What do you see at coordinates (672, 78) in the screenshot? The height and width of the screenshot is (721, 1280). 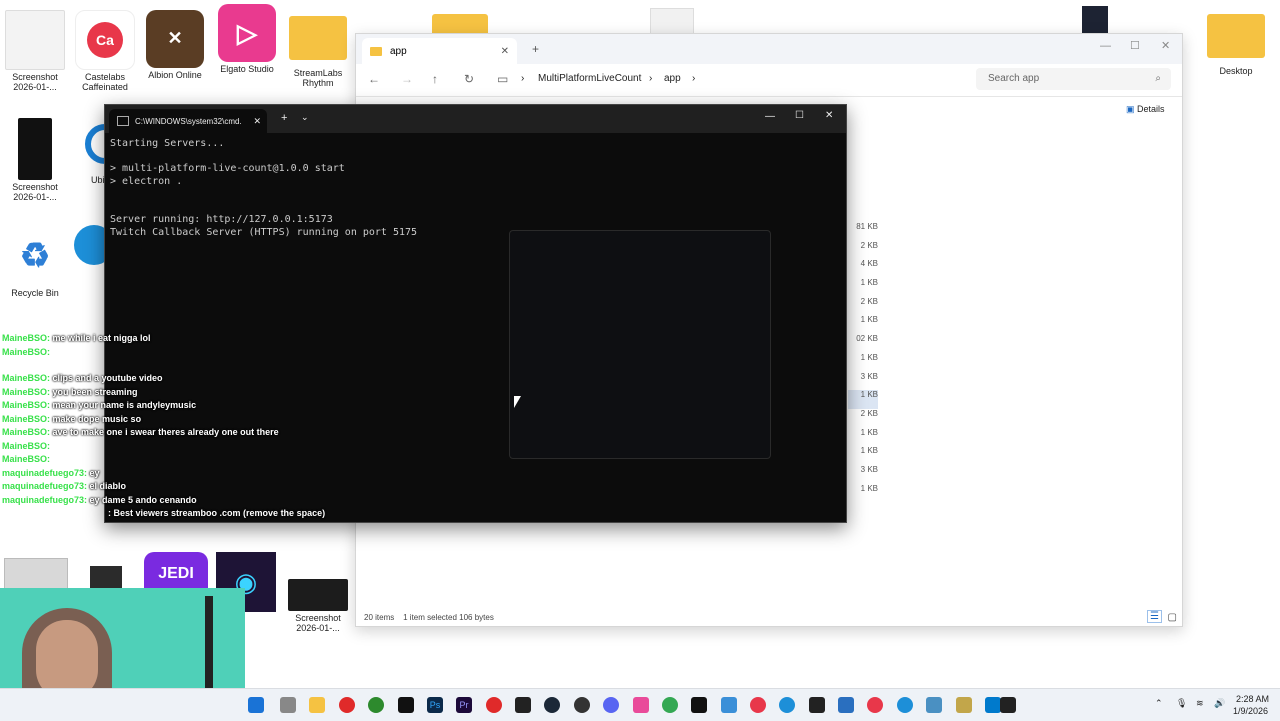 I see `breadcrumb-item: app` at bounding box center [672, 78].